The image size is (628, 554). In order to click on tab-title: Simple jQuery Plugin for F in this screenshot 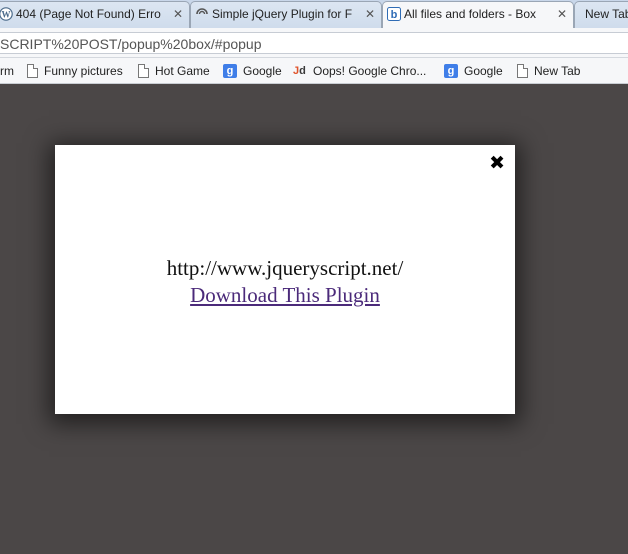, I will do `click(282, 14)`.